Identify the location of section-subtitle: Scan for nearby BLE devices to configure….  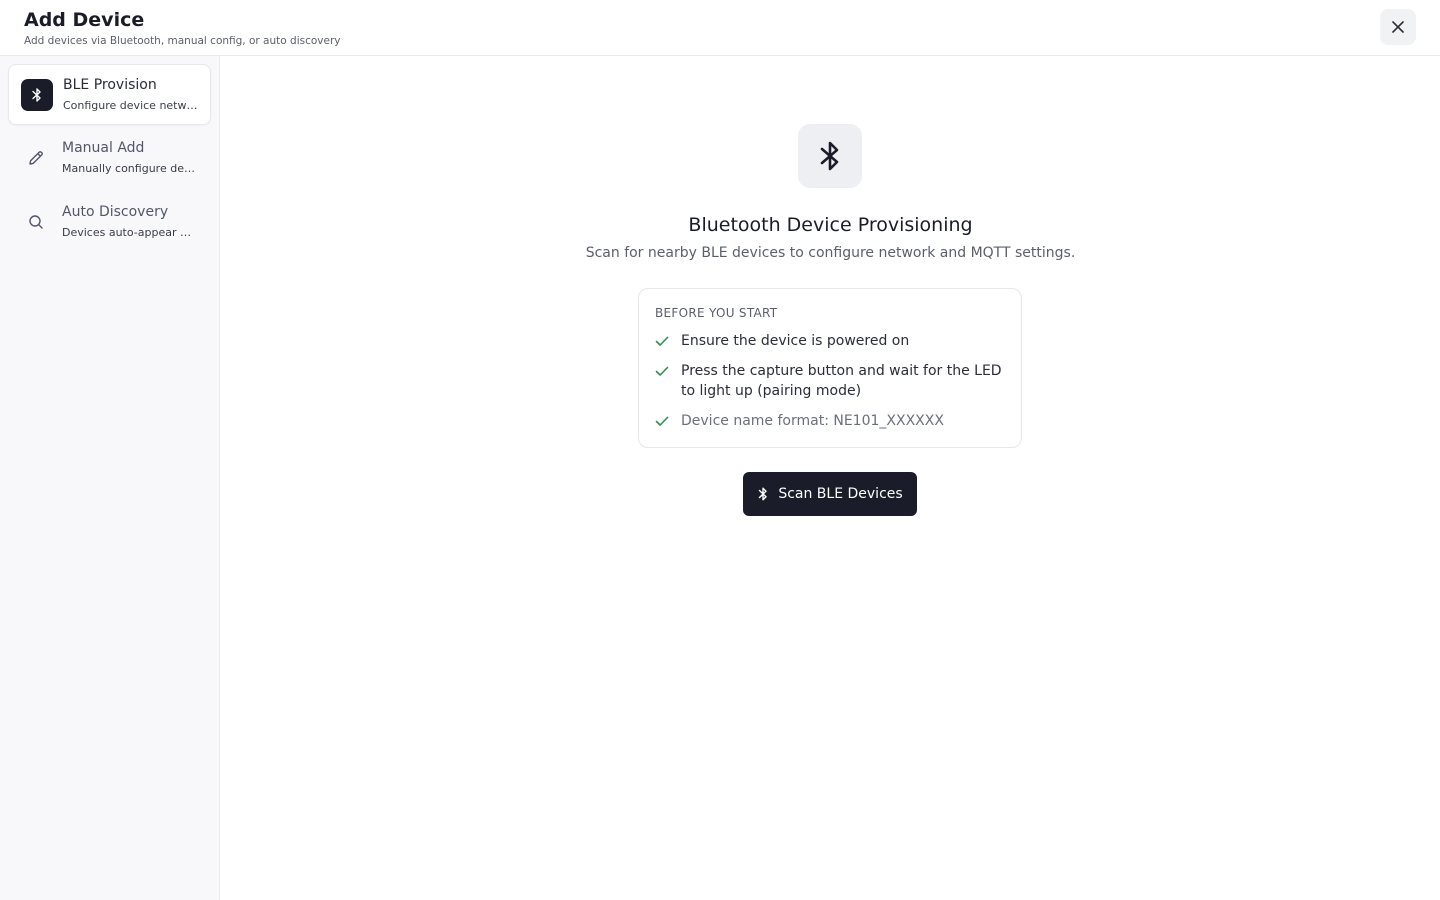
(830, 253).